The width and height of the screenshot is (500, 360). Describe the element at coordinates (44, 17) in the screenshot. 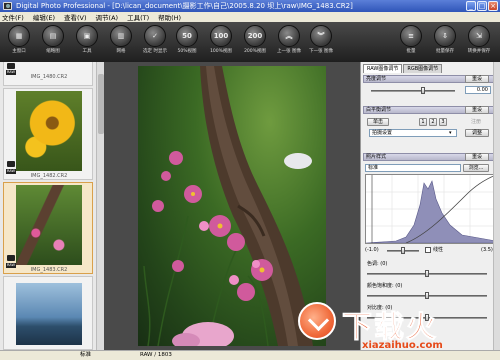

I see `menu-edit: 编辑(E)` at that location.